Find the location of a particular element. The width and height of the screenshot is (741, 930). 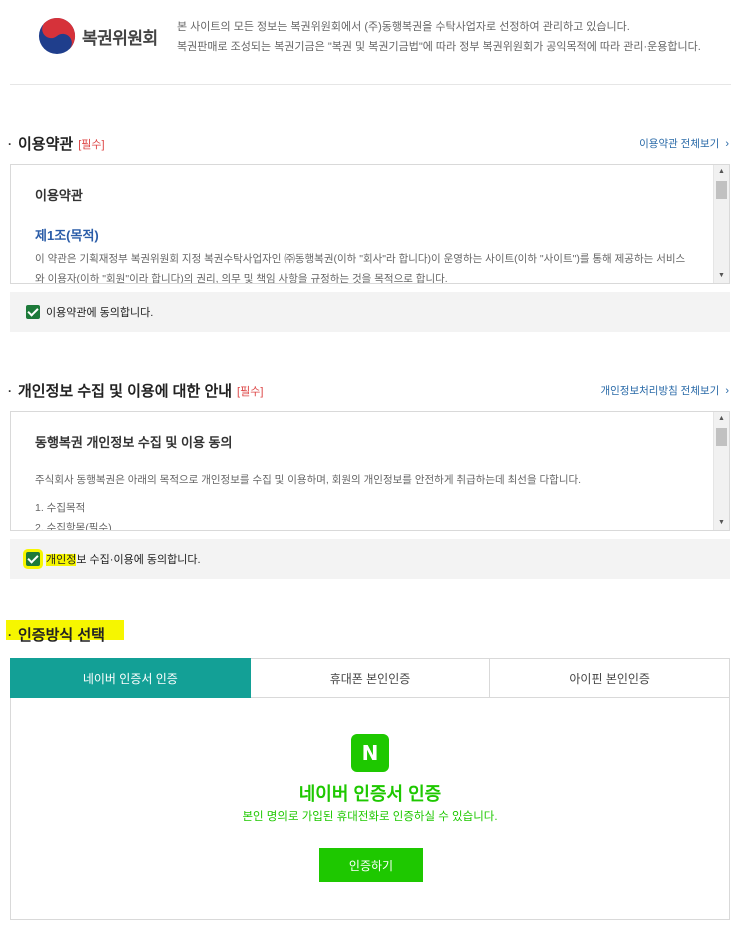

privacy-agree-label: 개인정보 수집·이용에 동의합니다. is located at coordinates (123, 559).